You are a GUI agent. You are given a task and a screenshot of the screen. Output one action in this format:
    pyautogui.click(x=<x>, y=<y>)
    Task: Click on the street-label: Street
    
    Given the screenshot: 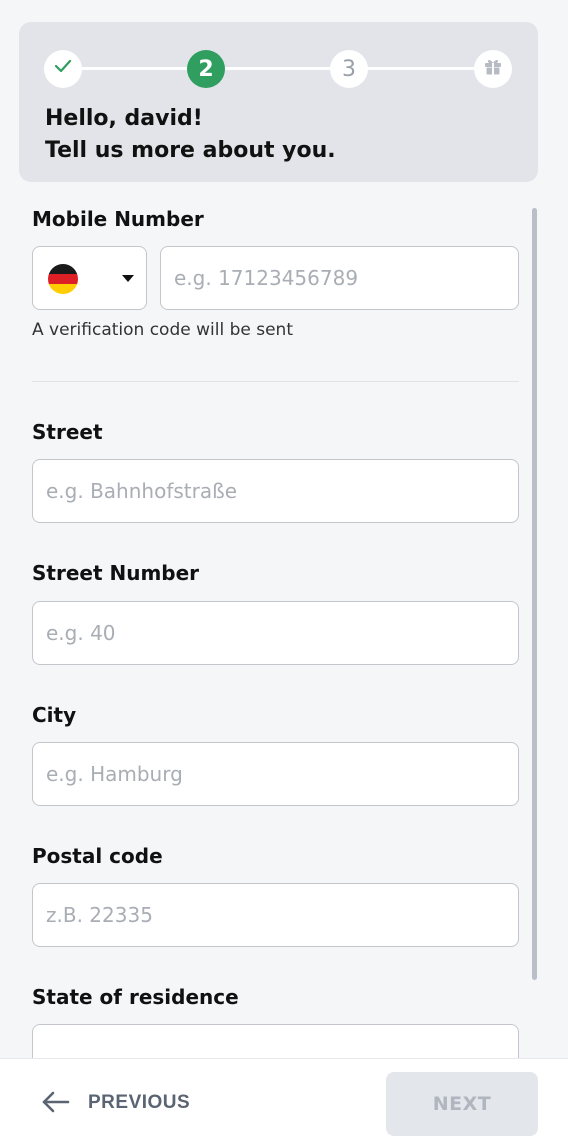 What is the action you would take?
    pyautogui.click(x=67, y=432)
    